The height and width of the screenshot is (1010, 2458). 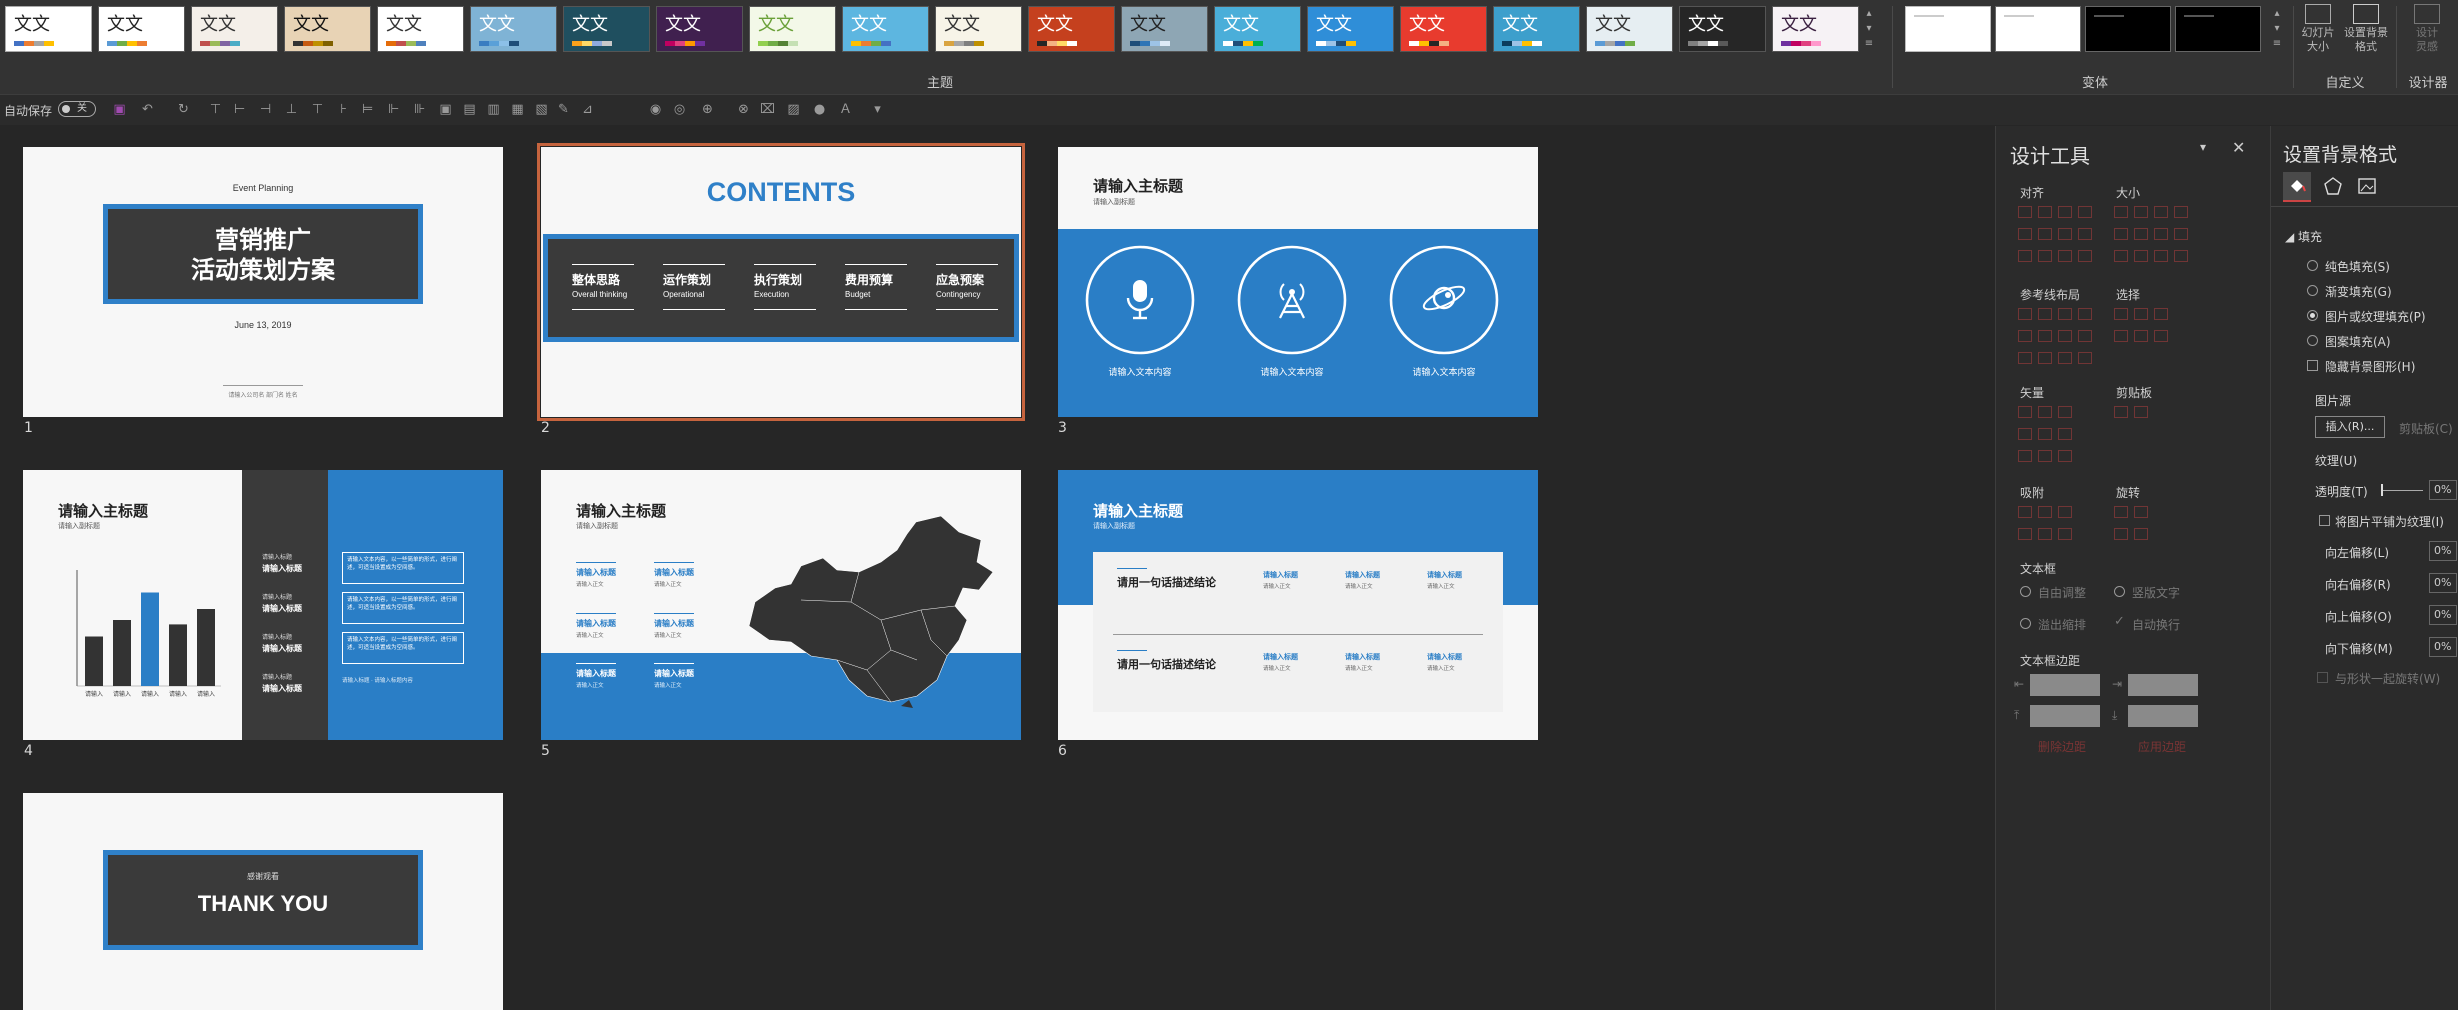 I want to click on overflow-radio, so click(x=2025, y=623).